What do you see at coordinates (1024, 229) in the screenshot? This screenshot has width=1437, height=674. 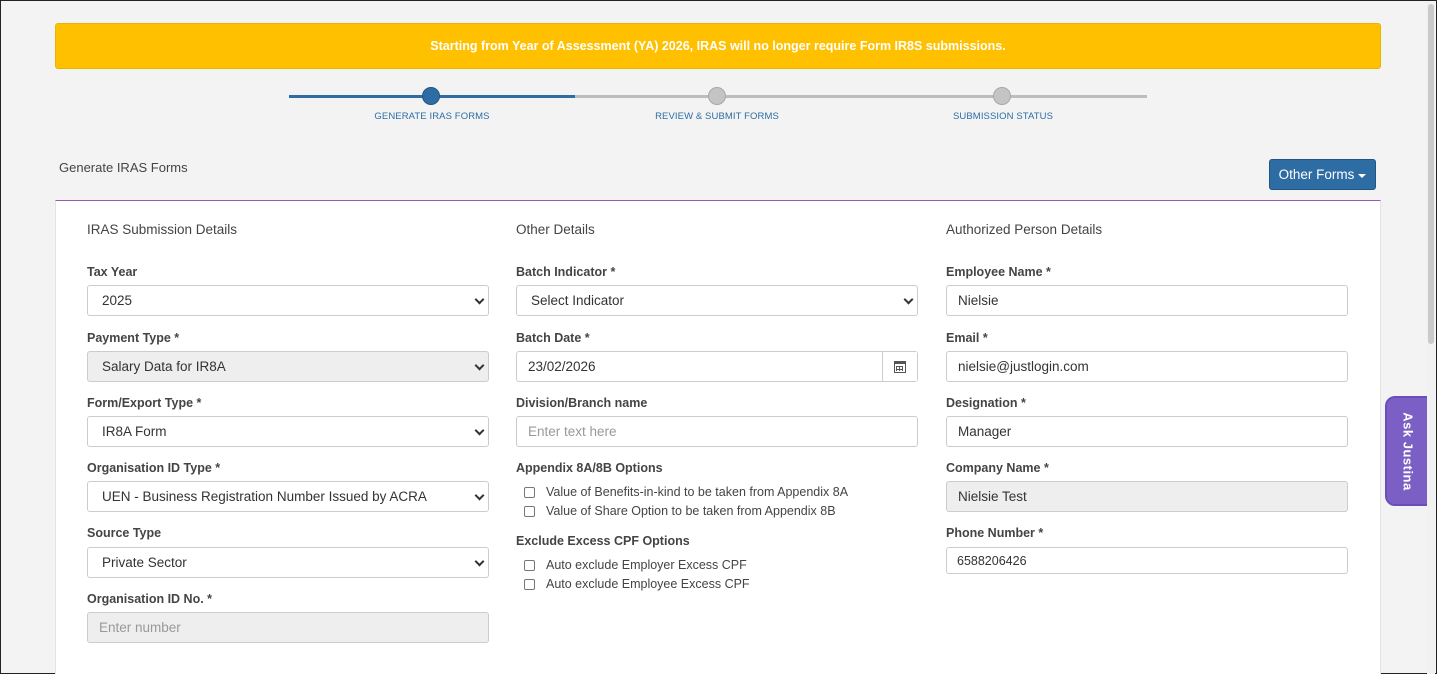 I see `section-title: Authorized Person Details` at bounding box center [1024, 229].